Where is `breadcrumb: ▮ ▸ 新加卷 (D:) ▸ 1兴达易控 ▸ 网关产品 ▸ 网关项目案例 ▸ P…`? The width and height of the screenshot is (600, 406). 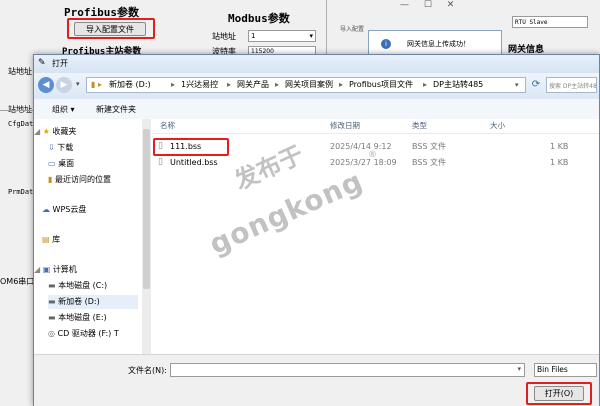
breadcrumb: ▮ ▸ 新加卷 (D:) ▸ 1兴达易控 ▸ 网关产品 ▸ 网关项目案例 ▸ P… is located at coordinates (306, 85).